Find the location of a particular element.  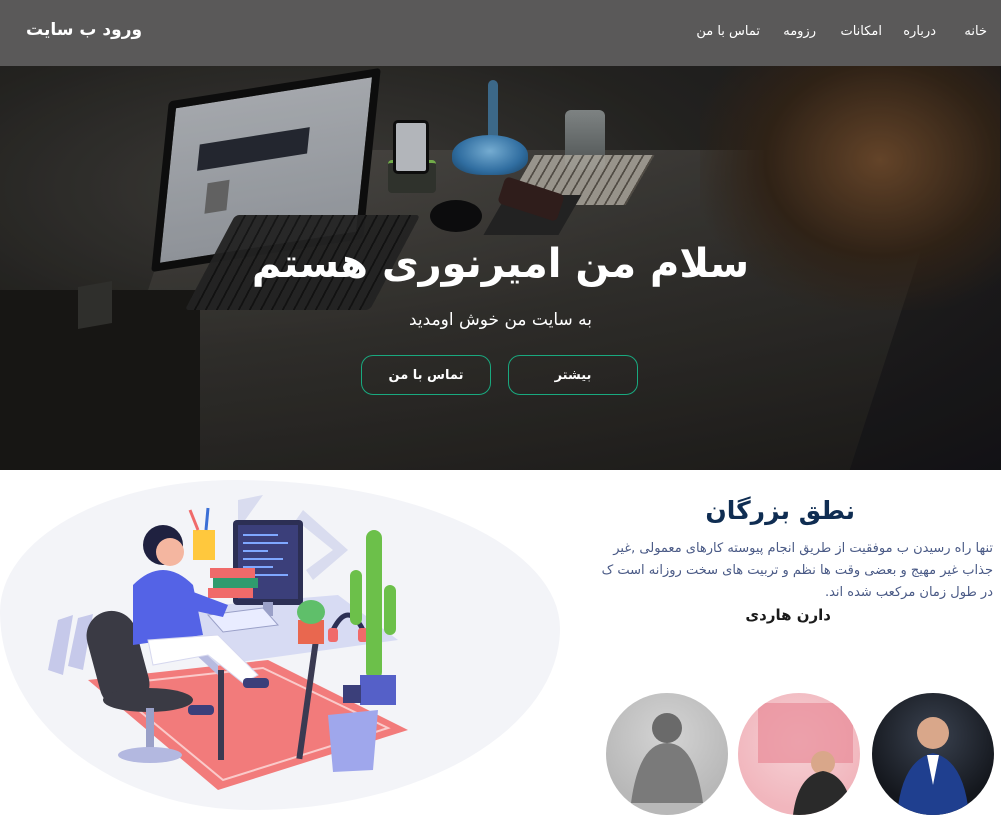

nav-item-home: خانه is located at coordinates (975, 31).